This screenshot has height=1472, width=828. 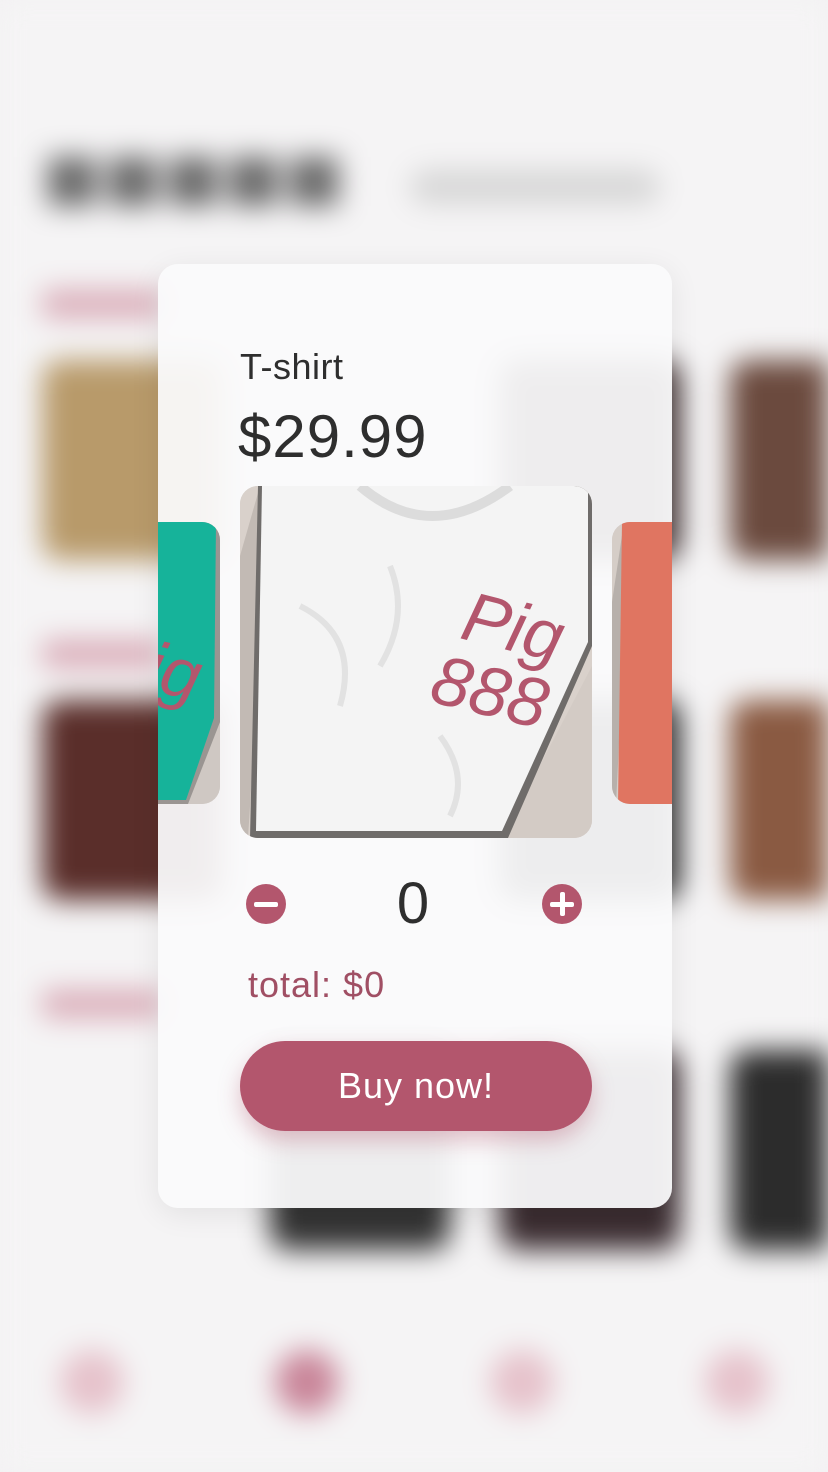 I want to click on carousel-item-selected: Pig 888, so click(x=416, y=662).